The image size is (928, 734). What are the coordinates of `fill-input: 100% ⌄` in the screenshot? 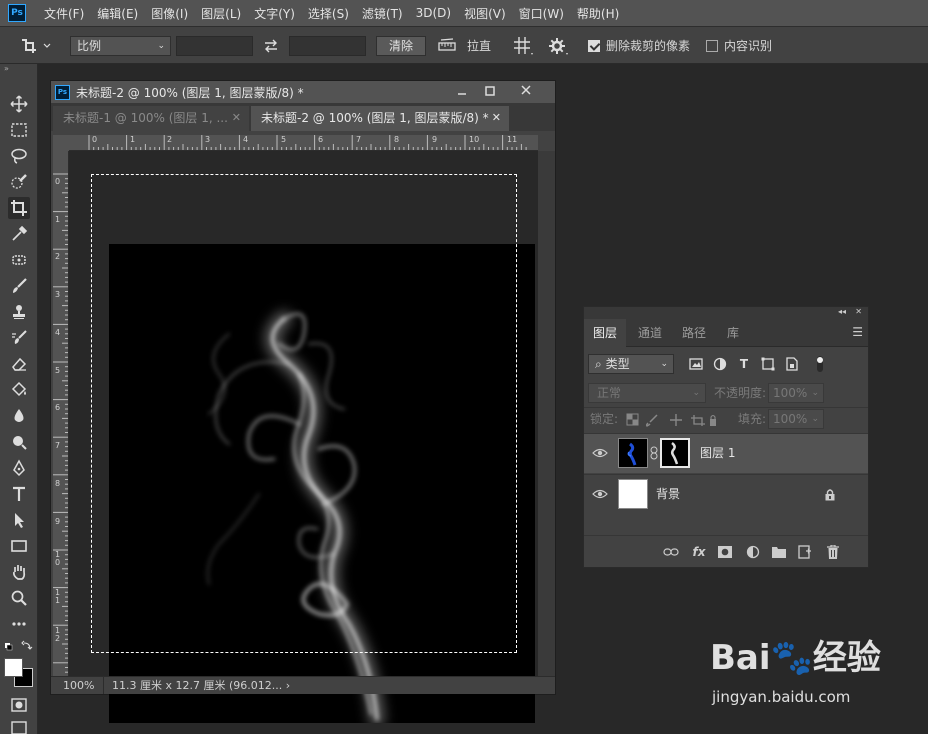 It's located at (796, 419).